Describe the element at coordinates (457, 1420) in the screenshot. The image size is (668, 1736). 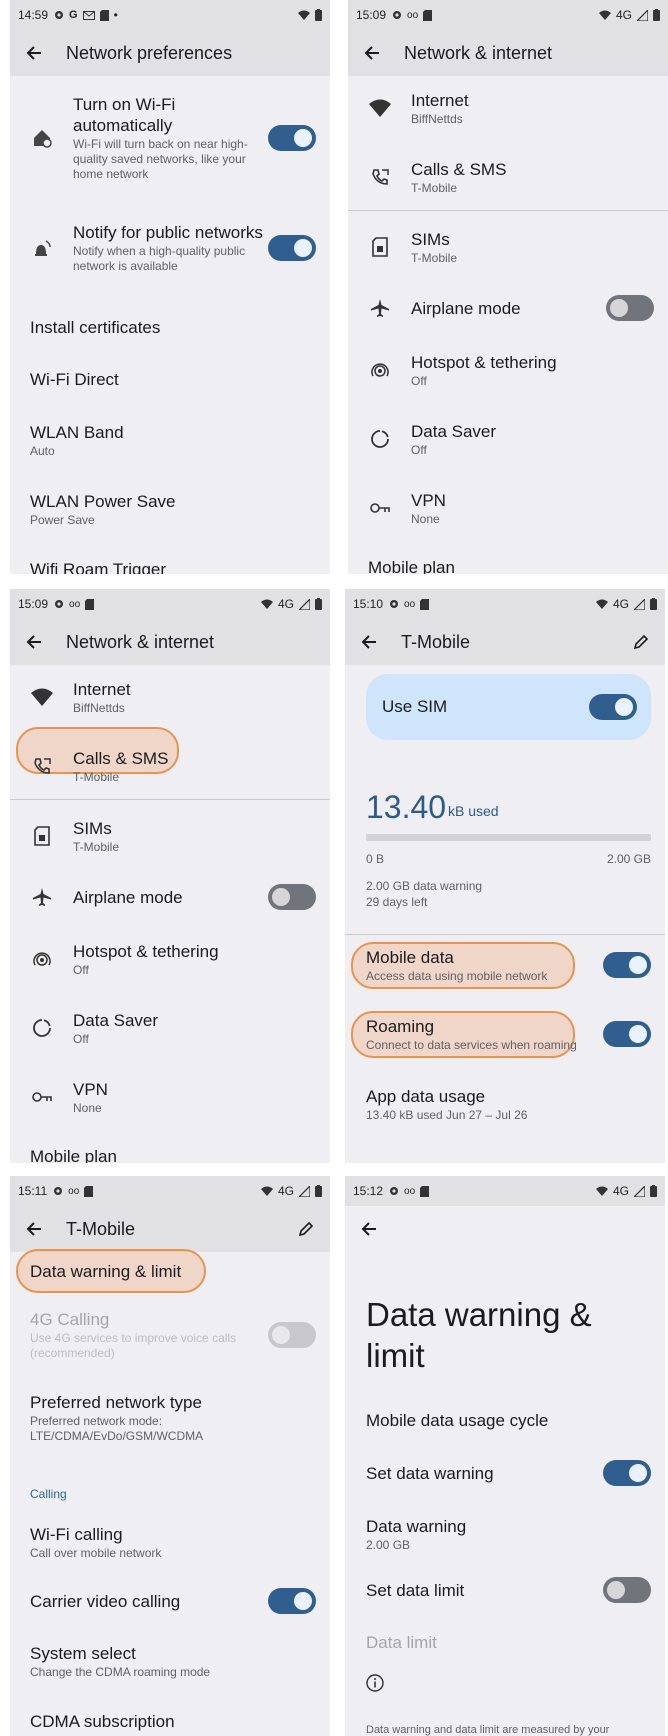
I see `usage-cycle-label: Mobile data usage cycle` at that location.